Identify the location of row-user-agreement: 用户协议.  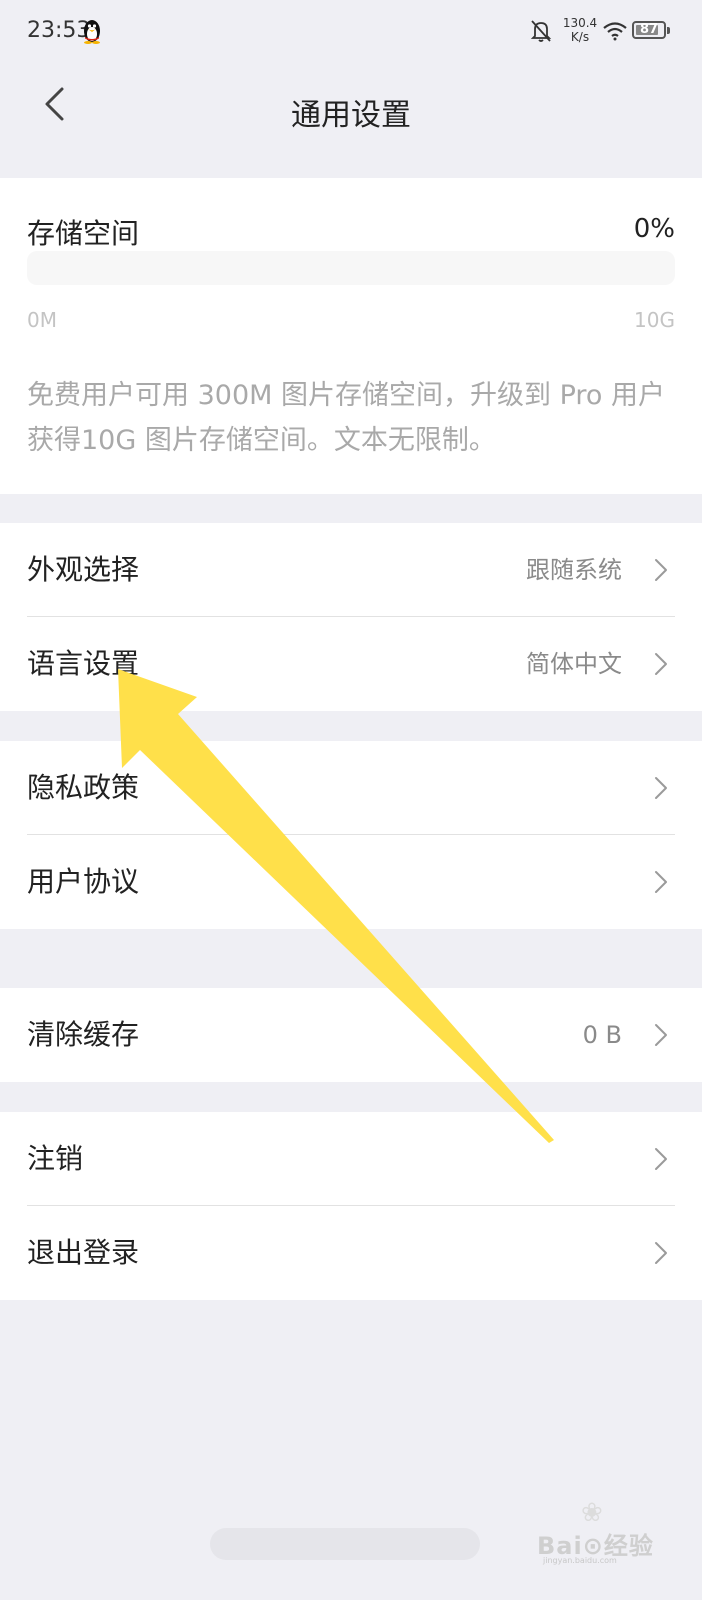
(351, 882).